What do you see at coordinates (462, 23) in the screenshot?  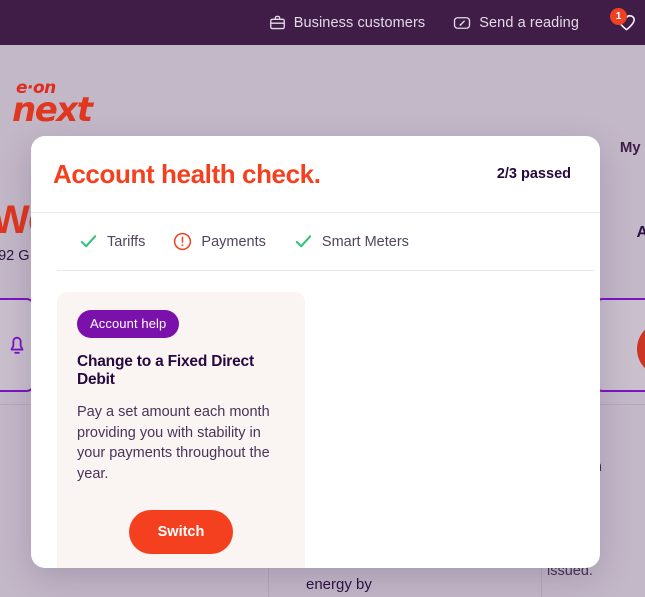 I see `meter-icon` at bounding box center [462, 23].